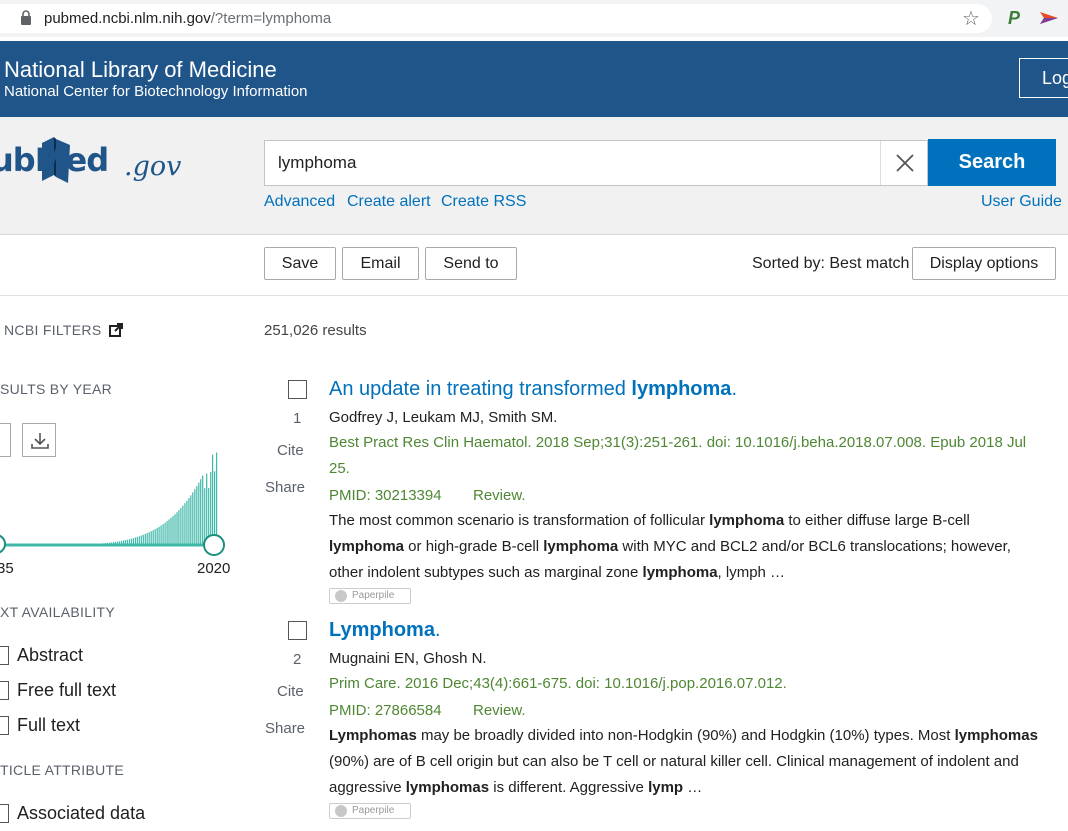 The height and width of the screenshot is (831, 1068). Describe the element at coordinates (271, 18) in the screenshot. I see `url-path: /?term=lymphoma` at that location.